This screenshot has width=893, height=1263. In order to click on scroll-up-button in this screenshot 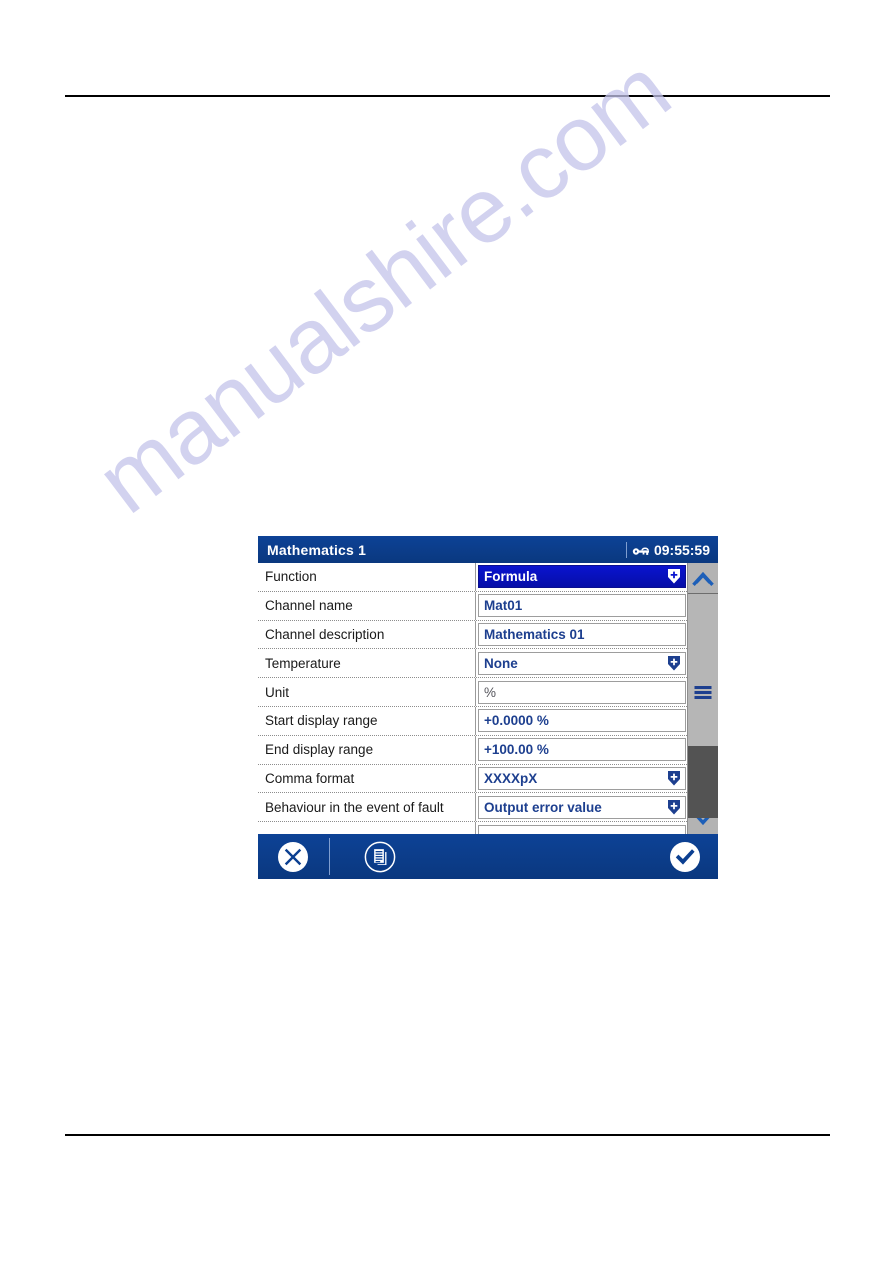, I will do `click(703, 578)`.